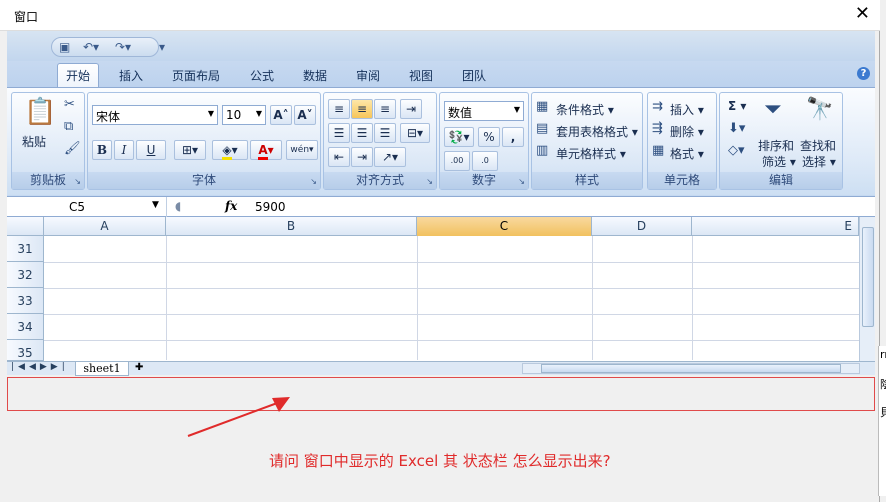 The height and width of the screenshot is (502, 886). Describe the element at coordinates (315, 75) in the screenshot. I see `tab-data: 数据` at that location.